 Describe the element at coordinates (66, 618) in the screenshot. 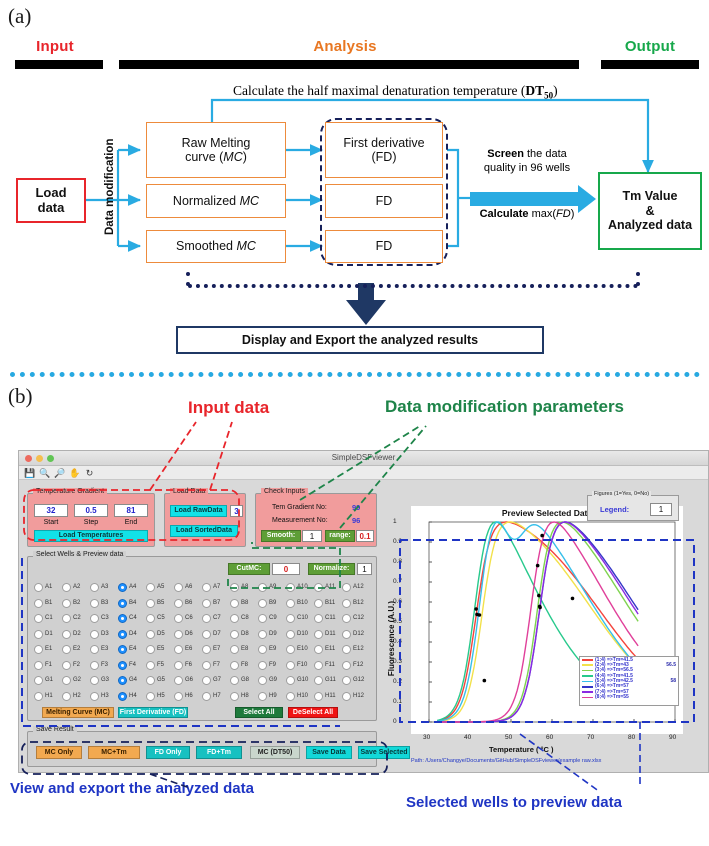

I see `well-C2` at that location.